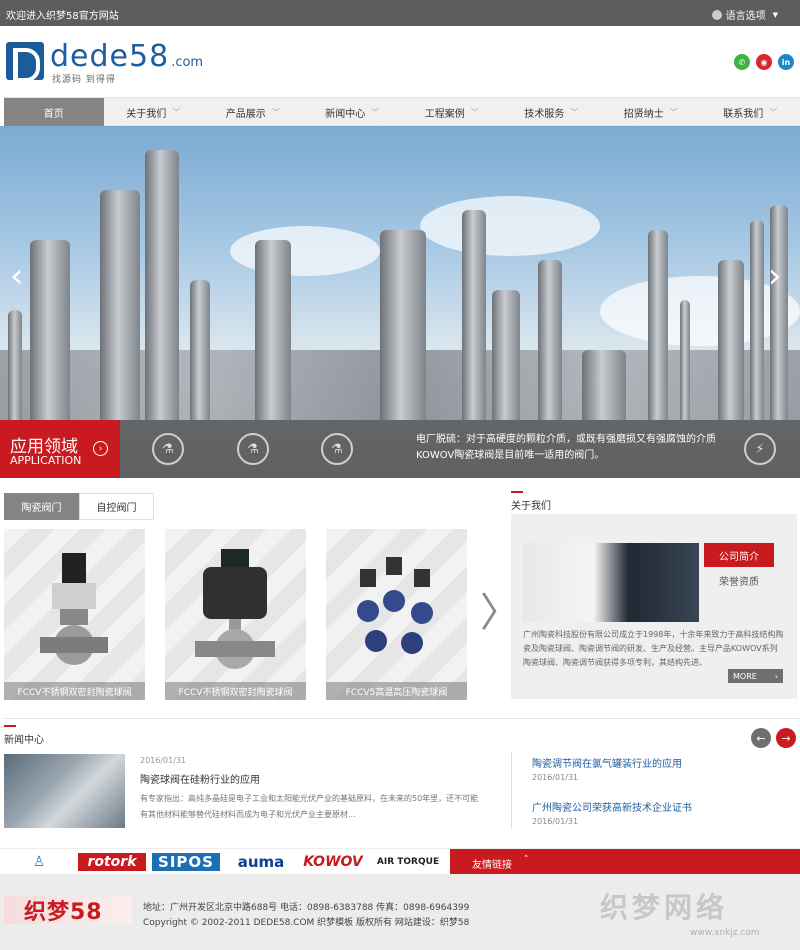 The height and width of the screenshot is (950, 800). What do you see at coordinates (64, 791) in the screenshot?
I see `news-feature-image` at bounding box center [64, 791].